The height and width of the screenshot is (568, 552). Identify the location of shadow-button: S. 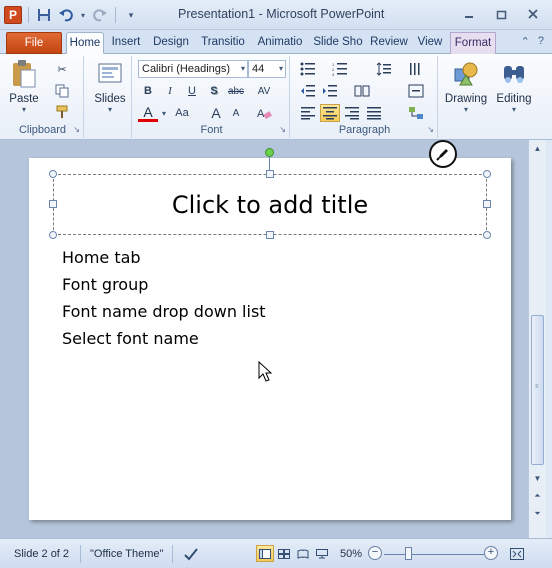
(214, 91).